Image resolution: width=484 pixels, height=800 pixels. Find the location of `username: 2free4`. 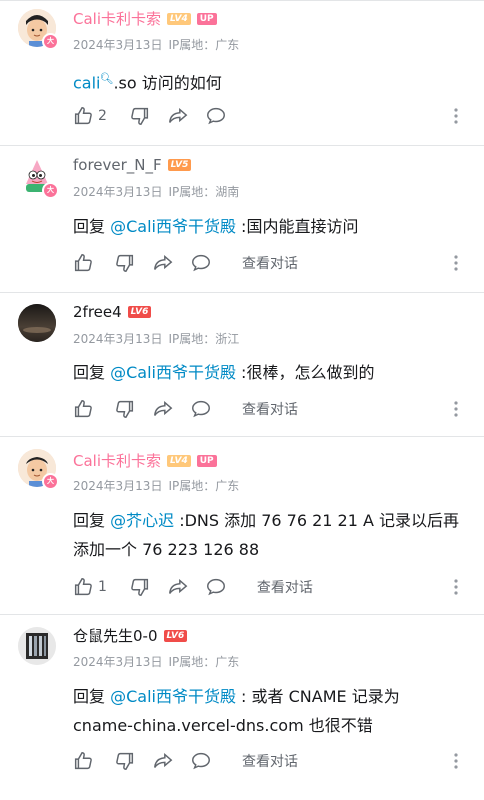

username: 2free4 is located at coordinates (97, 312).